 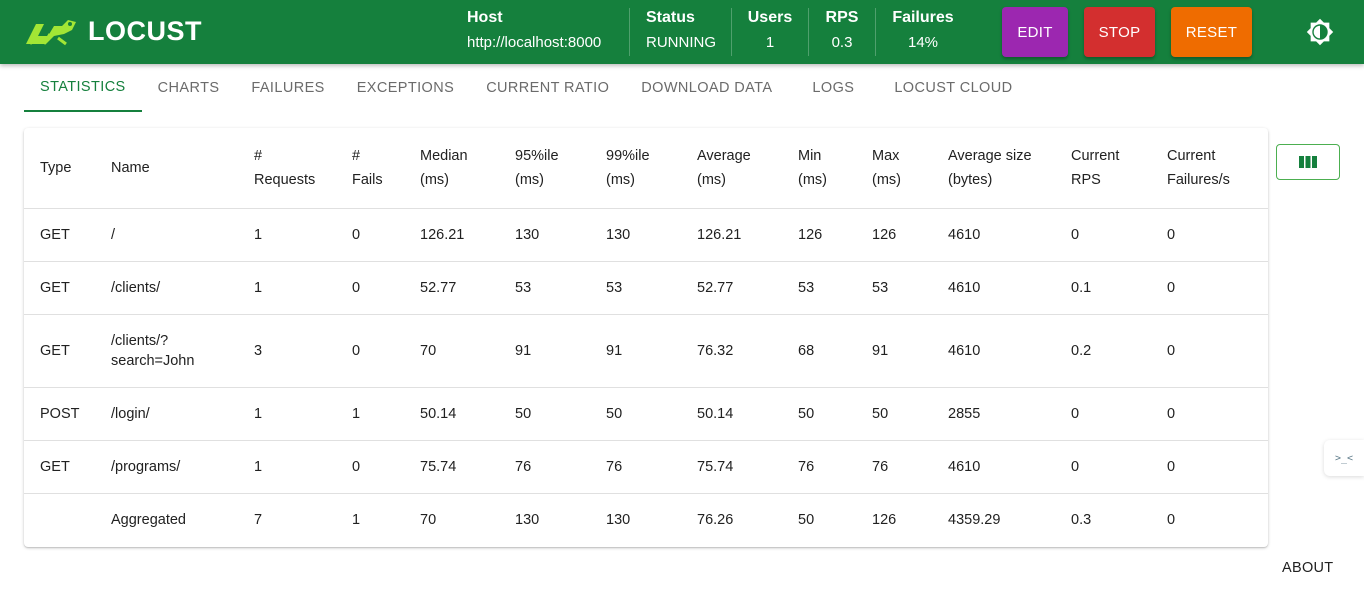 What do you see at coordinates (547, 88) in the screenshot?
I see `tab-current-ratio: CURRENT RATIO` at bounding box center [547, 88].